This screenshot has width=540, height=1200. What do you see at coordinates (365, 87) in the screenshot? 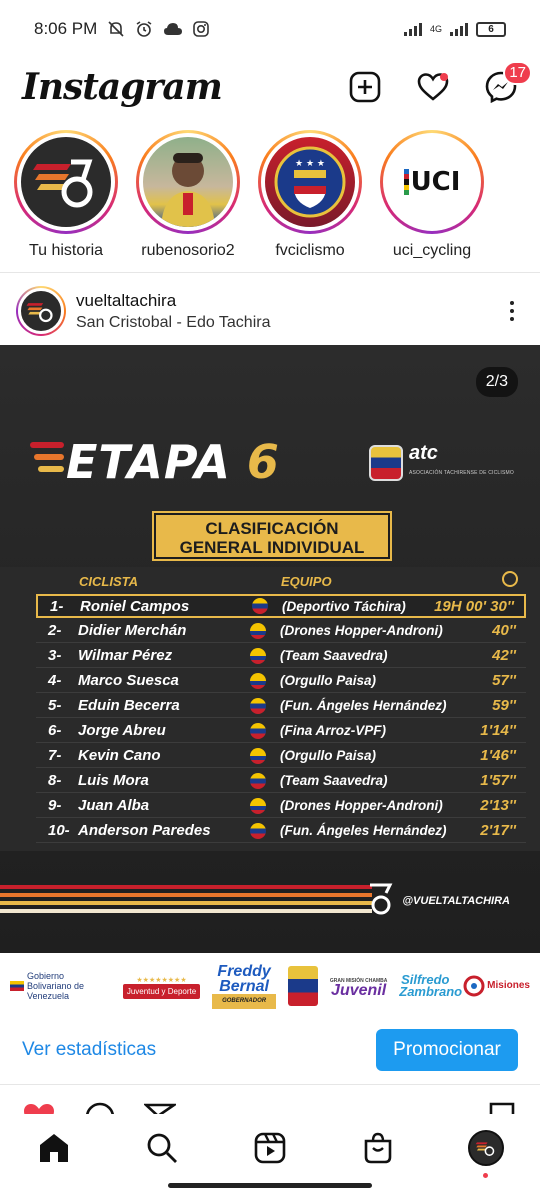
I see `new-post-button` at bounding box center [365, 87].